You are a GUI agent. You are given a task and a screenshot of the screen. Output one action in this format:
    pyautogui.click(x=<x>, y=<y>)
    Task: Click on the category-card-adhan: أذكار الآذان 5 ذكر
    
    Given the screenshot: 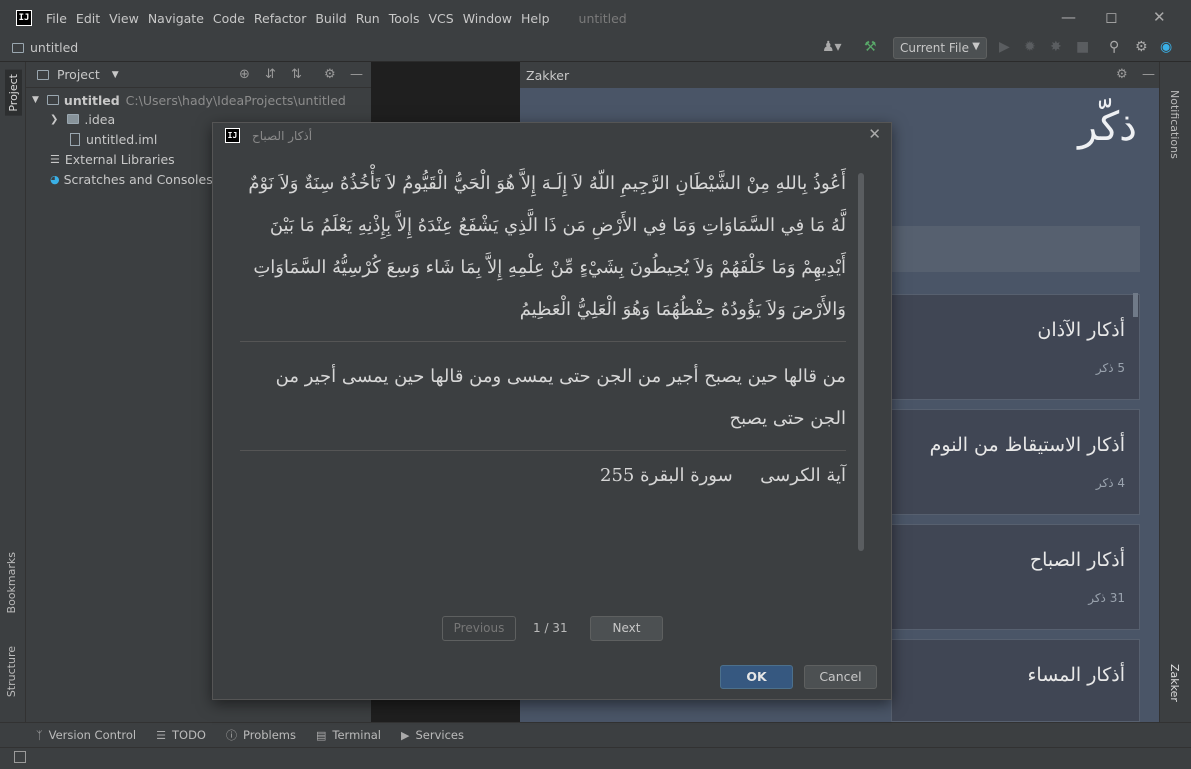 What is the action you would take?
    pyautogui.click(x=1015, y=347)
    